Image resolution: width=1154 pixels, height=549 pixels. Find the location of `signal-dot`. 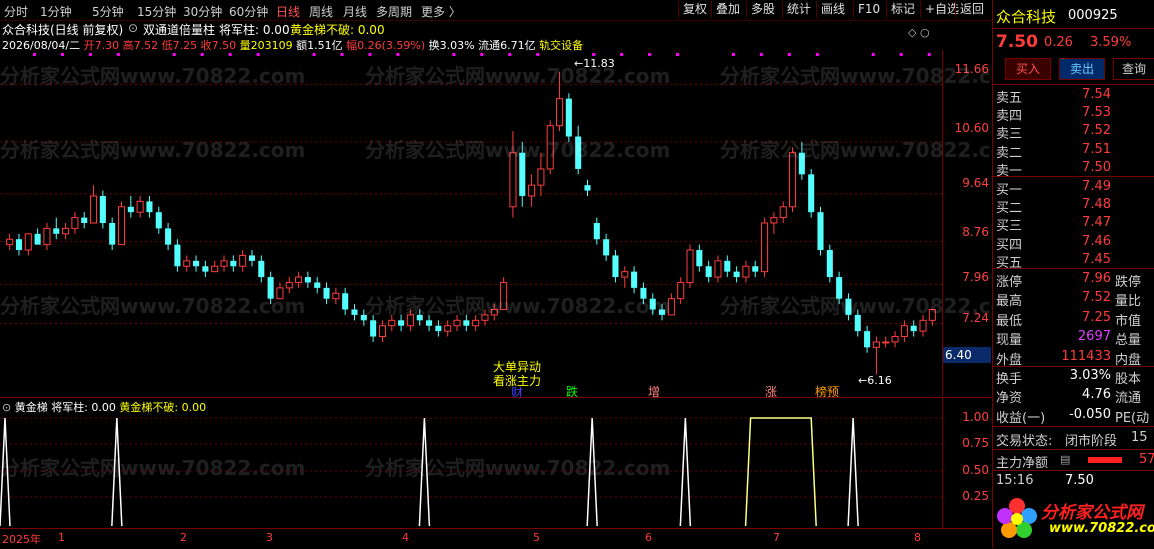

signal-dot is located at coordinates (118, 54).